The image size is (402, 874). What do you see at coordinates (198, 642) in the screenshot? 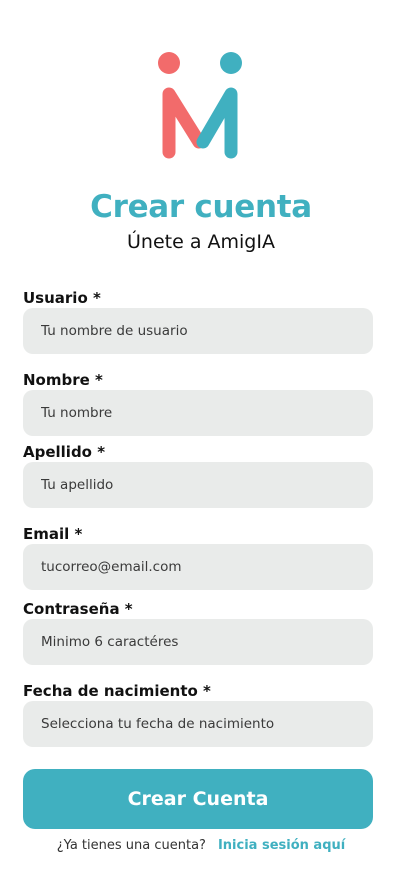
I see `password-input` at bounding box center [198, 642].